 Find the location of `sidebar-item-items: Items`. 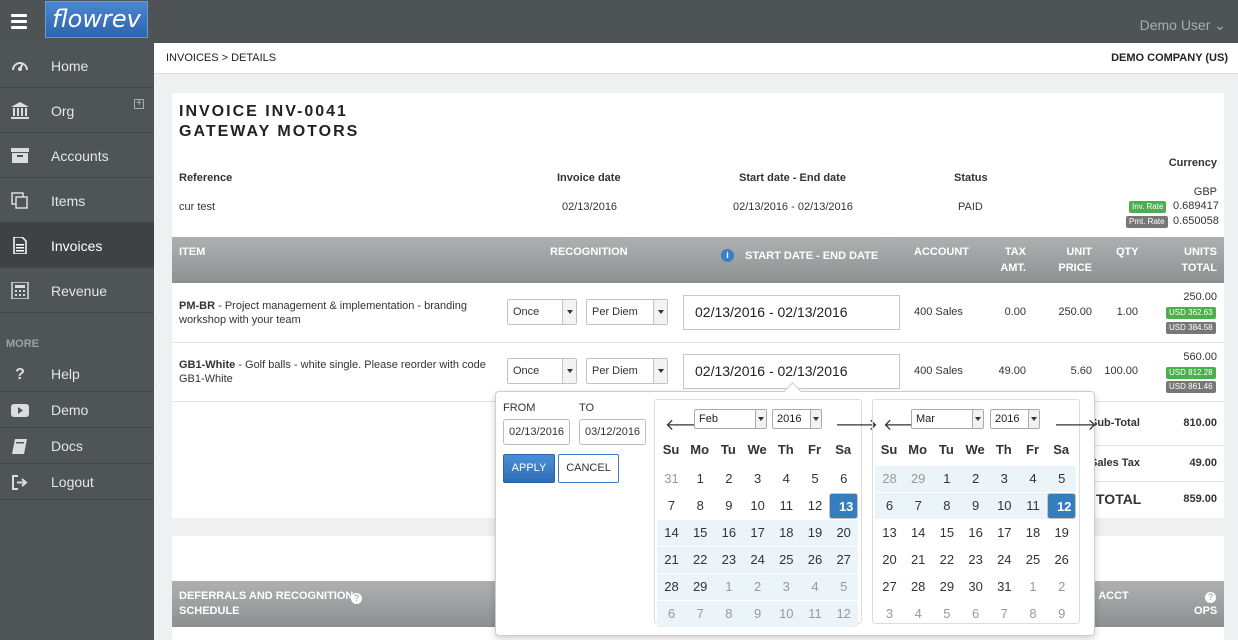

sidebar-item-items: Items is located at coordinates (77, 200).